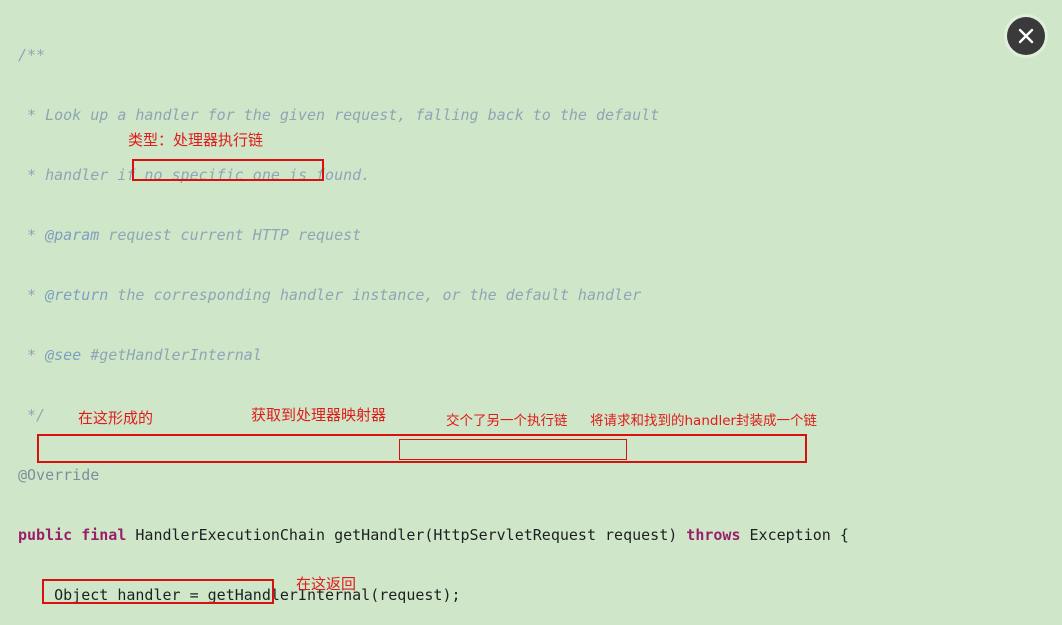  What do you see at coordinates (140, 355) in the screenshot?
I see `code-line: * @see #getHandlerInternal` at bounding box center [140, 355].